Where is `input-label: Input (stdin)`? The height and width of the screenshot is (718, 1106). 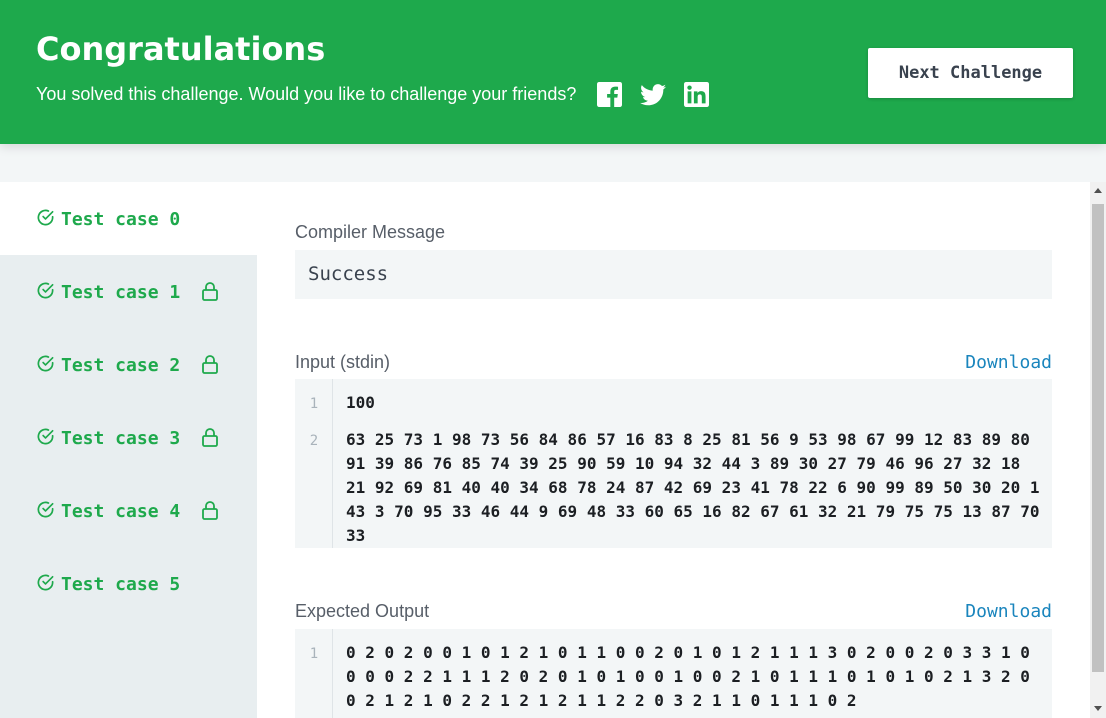
input-label: Input (stdin) is located at coordinates (343, 362).